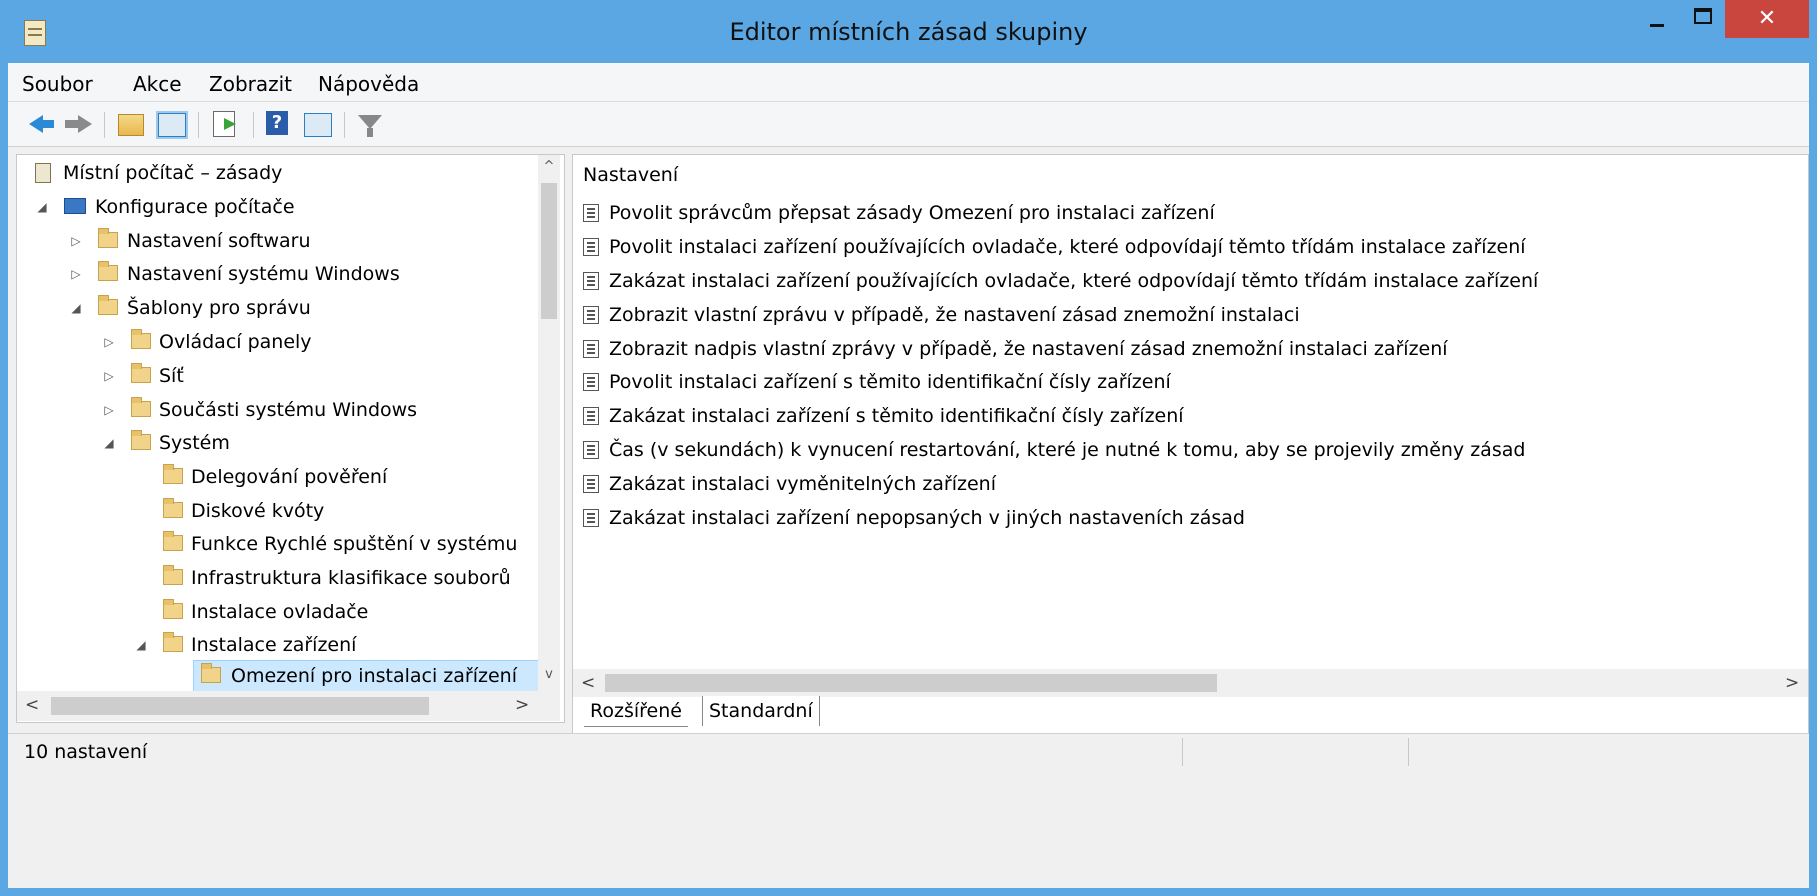 This screenshot has height=896, width=1817. What do you see at coordinates (277, 123) in the screenshot?
I see `help-icon: ?` at bounding box center [277, 123].